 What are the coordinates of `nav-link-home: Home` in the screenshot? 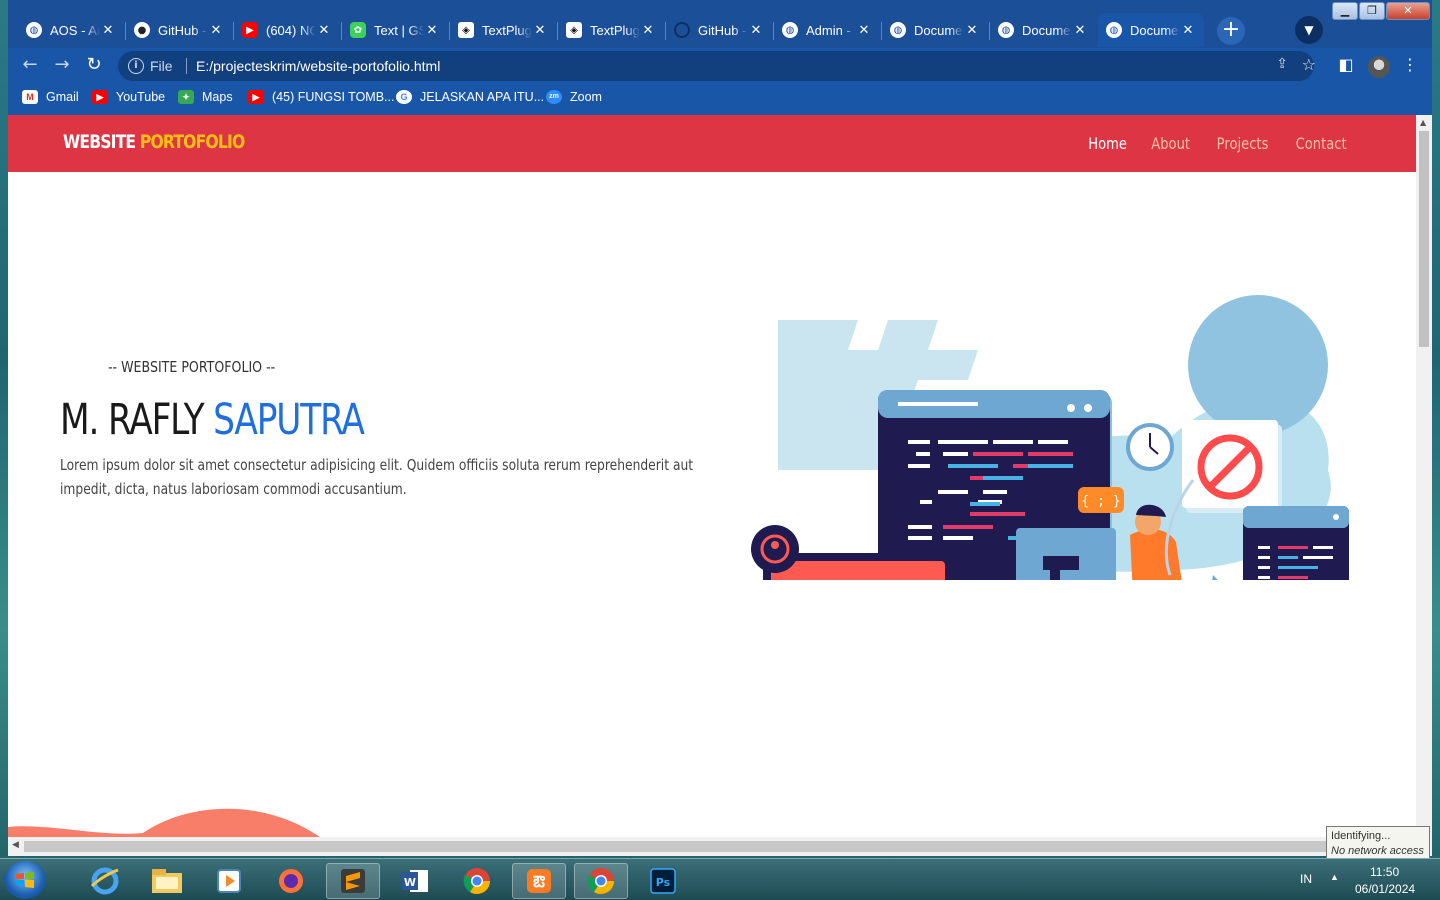 It's located at (1107, 143).